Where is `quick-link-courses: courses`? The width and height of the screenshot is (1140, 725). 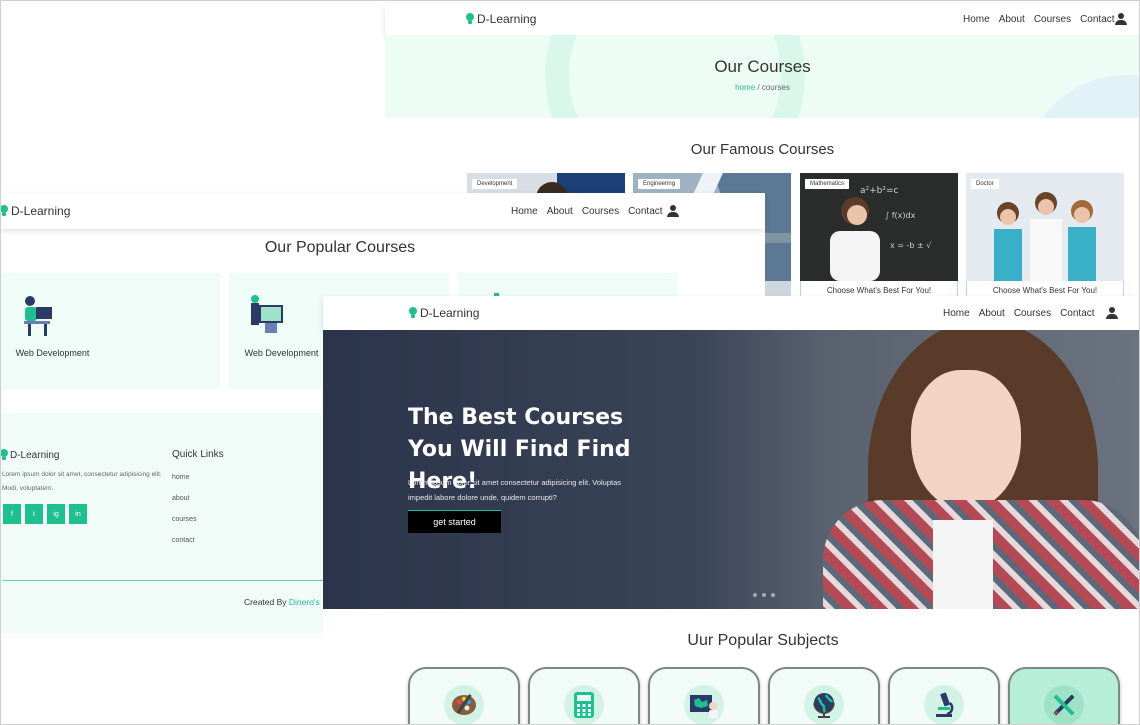 quick-link-courses: courses is located at coordinates (184, 519).